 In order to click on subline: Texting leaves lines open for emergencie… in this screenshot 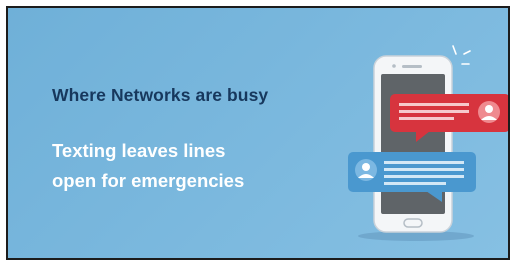, I will do `click(148, 166)`.